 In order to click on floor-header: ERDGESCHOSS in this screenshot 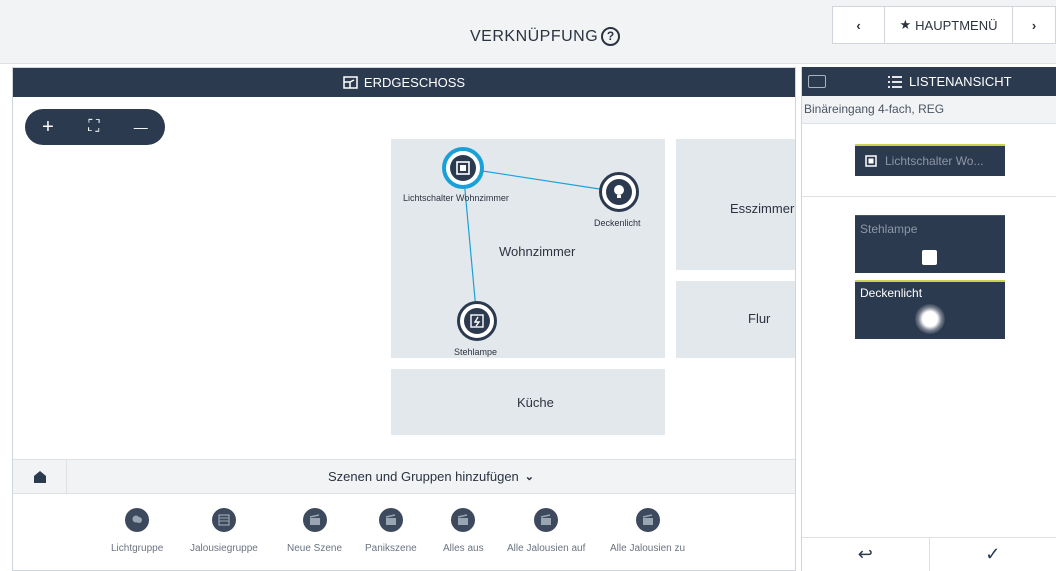, I will do `click(404, 82)`.